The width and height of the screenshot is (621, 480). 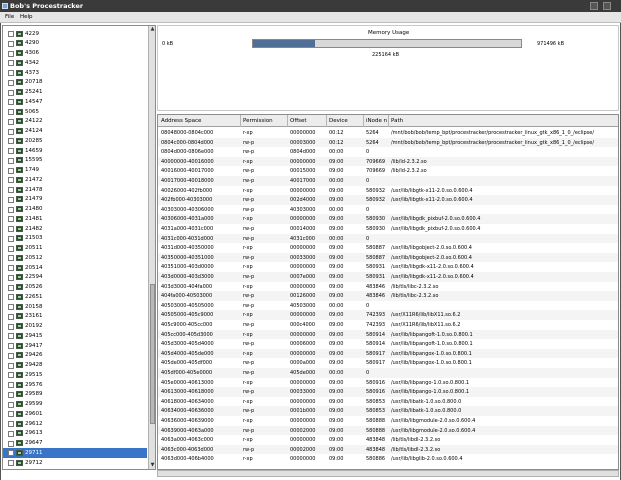 I want to click on process-list-item: 14547, so click(x=75, y=102).